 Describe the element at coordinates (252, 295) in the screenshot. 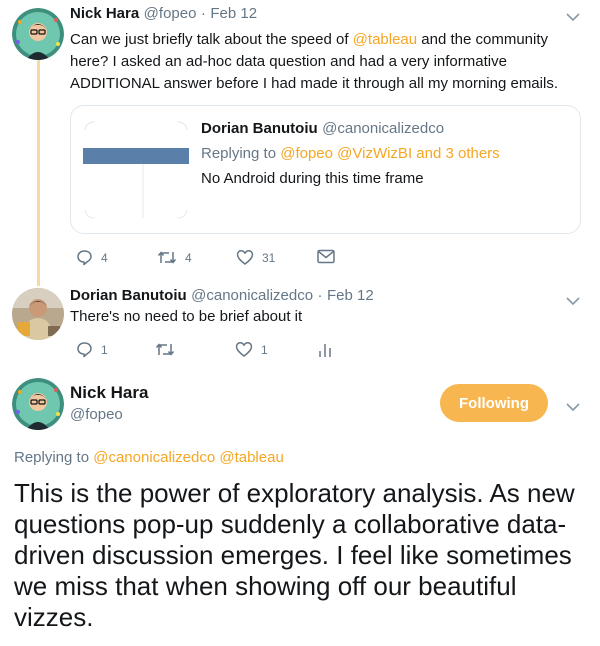

I see `author-handle: @canonicalizedco` at that location.